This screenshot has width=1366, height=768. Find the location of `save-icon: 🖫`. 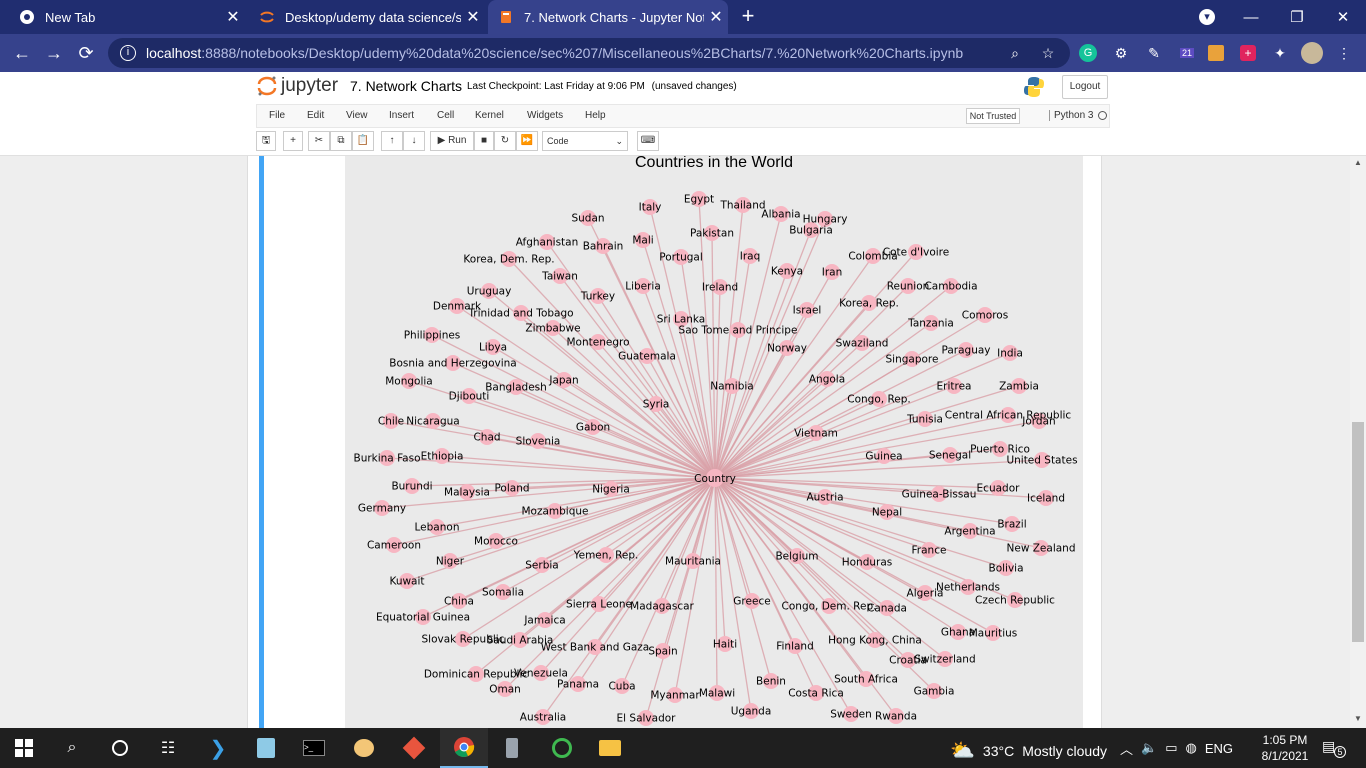

save-icon: 🖫 is located at coordinates (266, 141).